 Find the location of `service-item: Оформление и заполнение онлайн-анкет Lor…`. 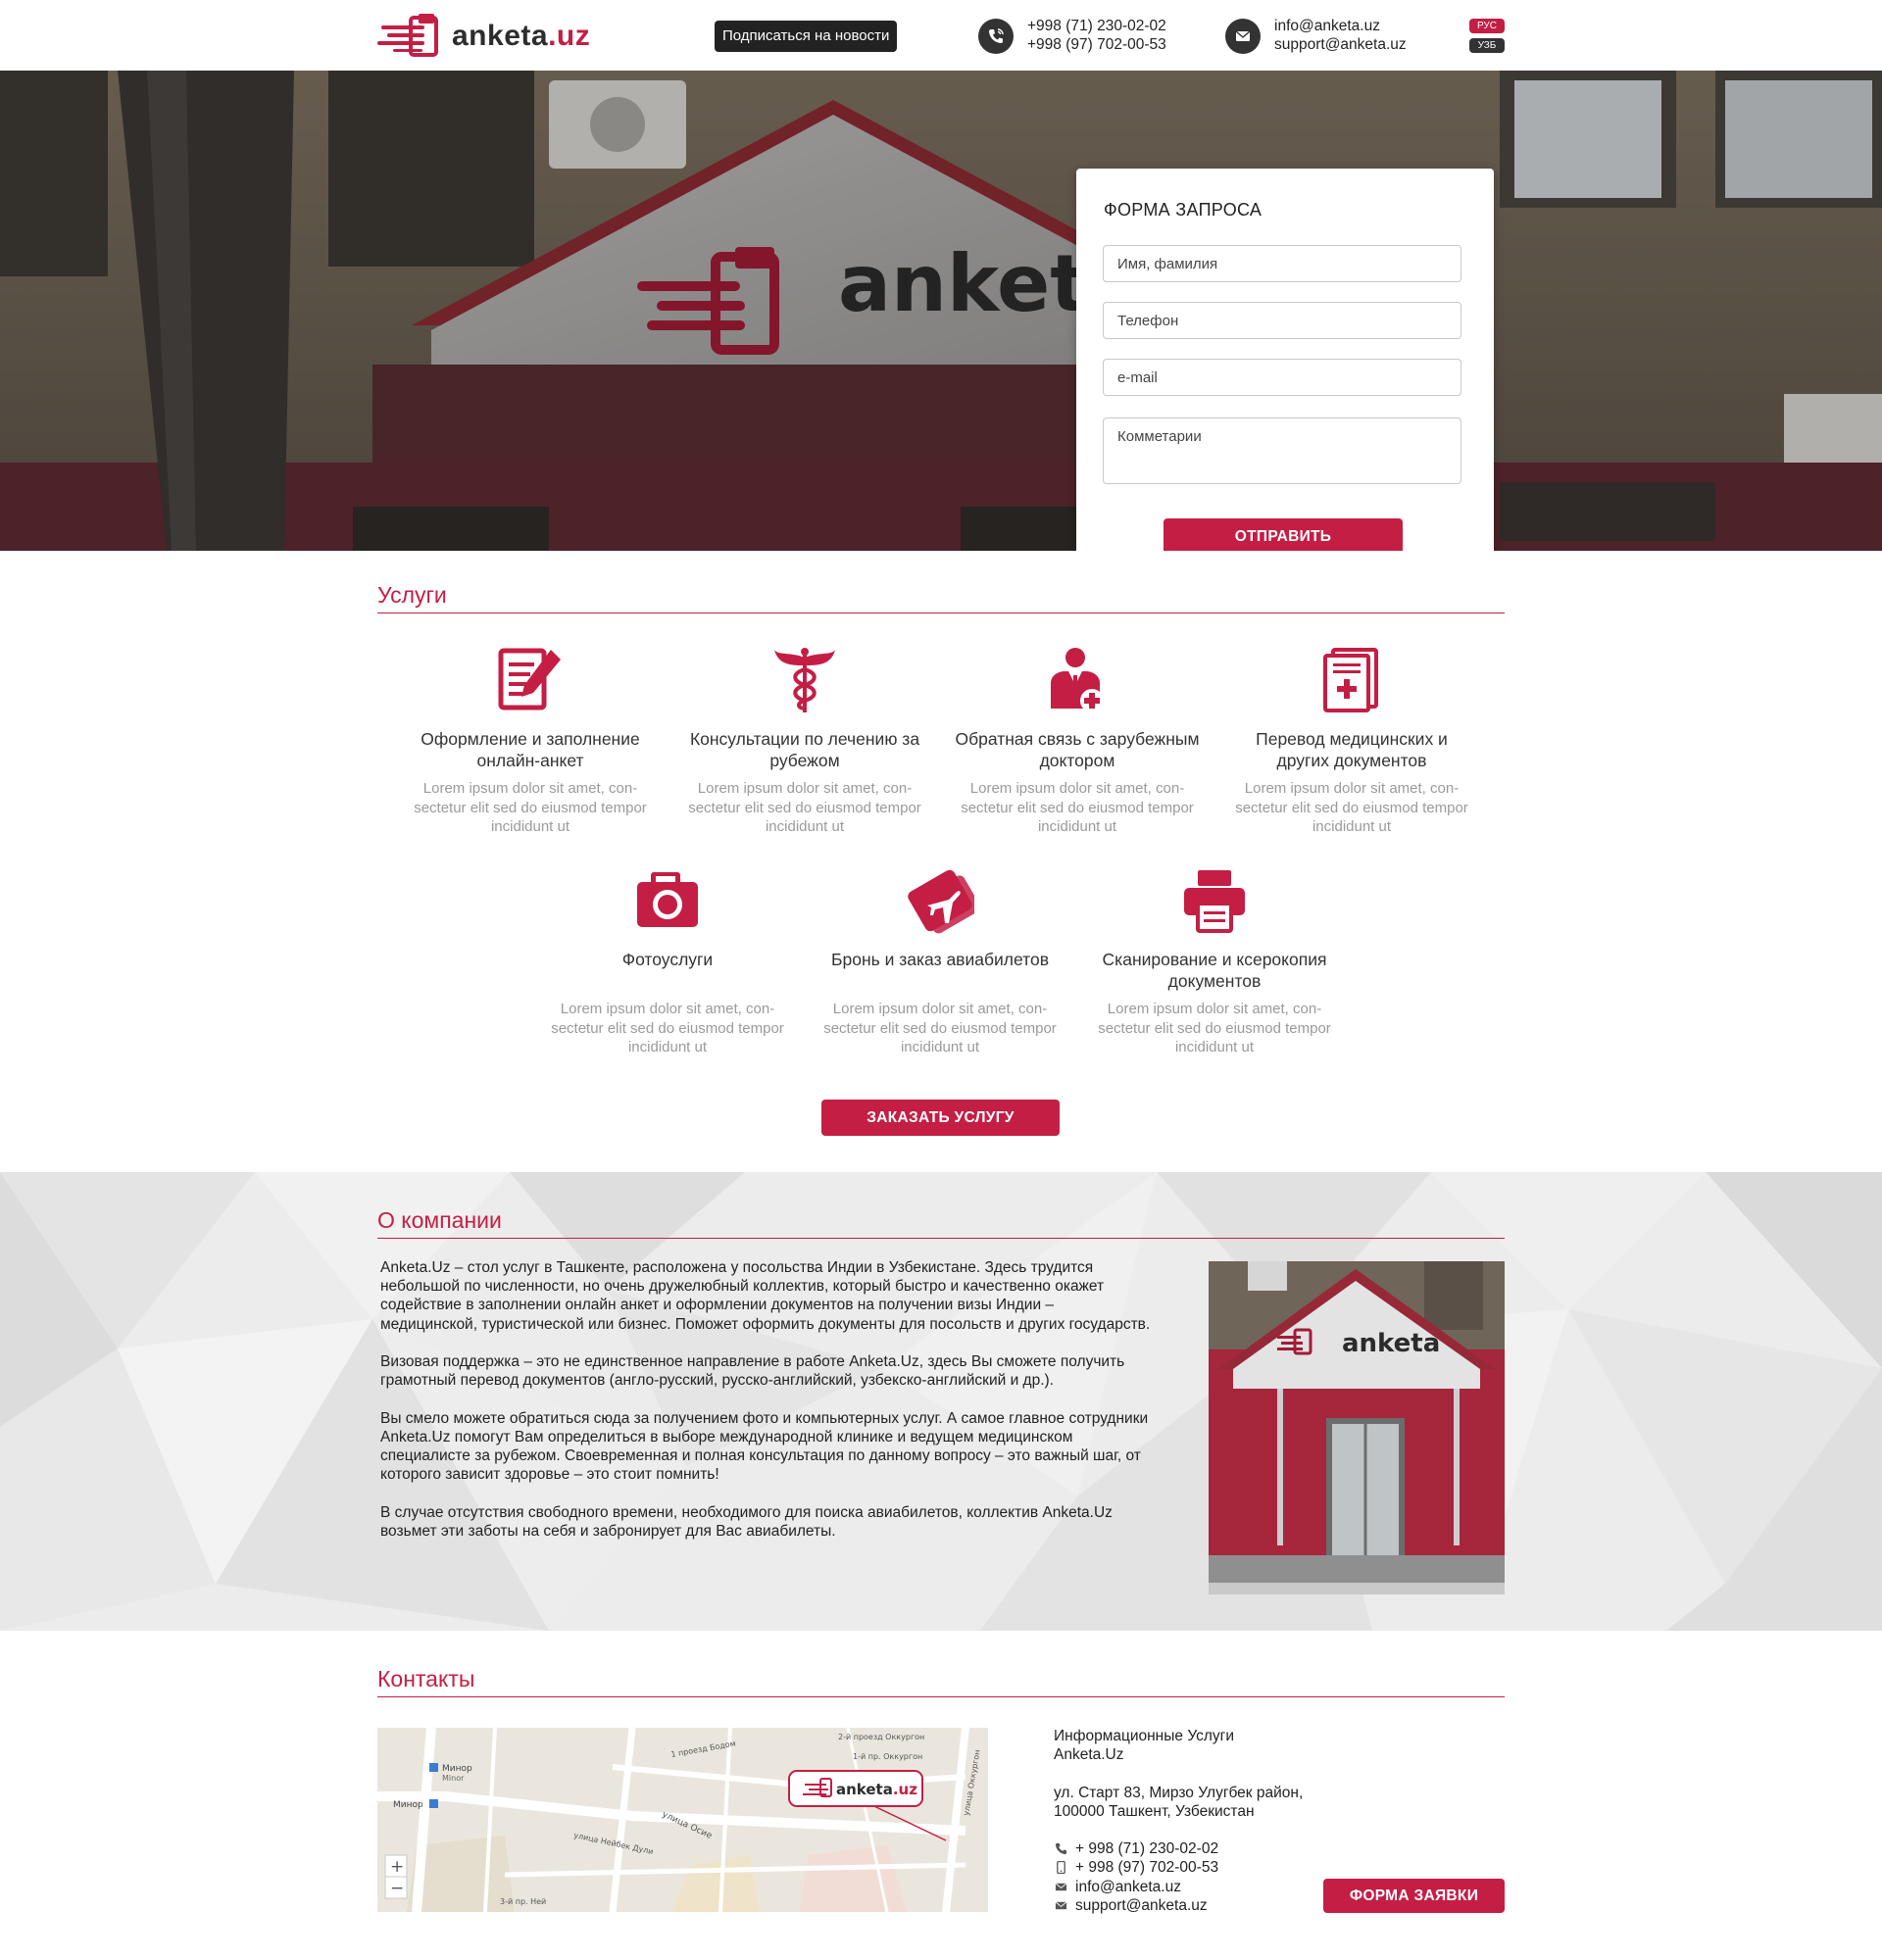

service-item: Оформление и заполнение онлайн-анкет Lor… is located at coordinates (531, 741).